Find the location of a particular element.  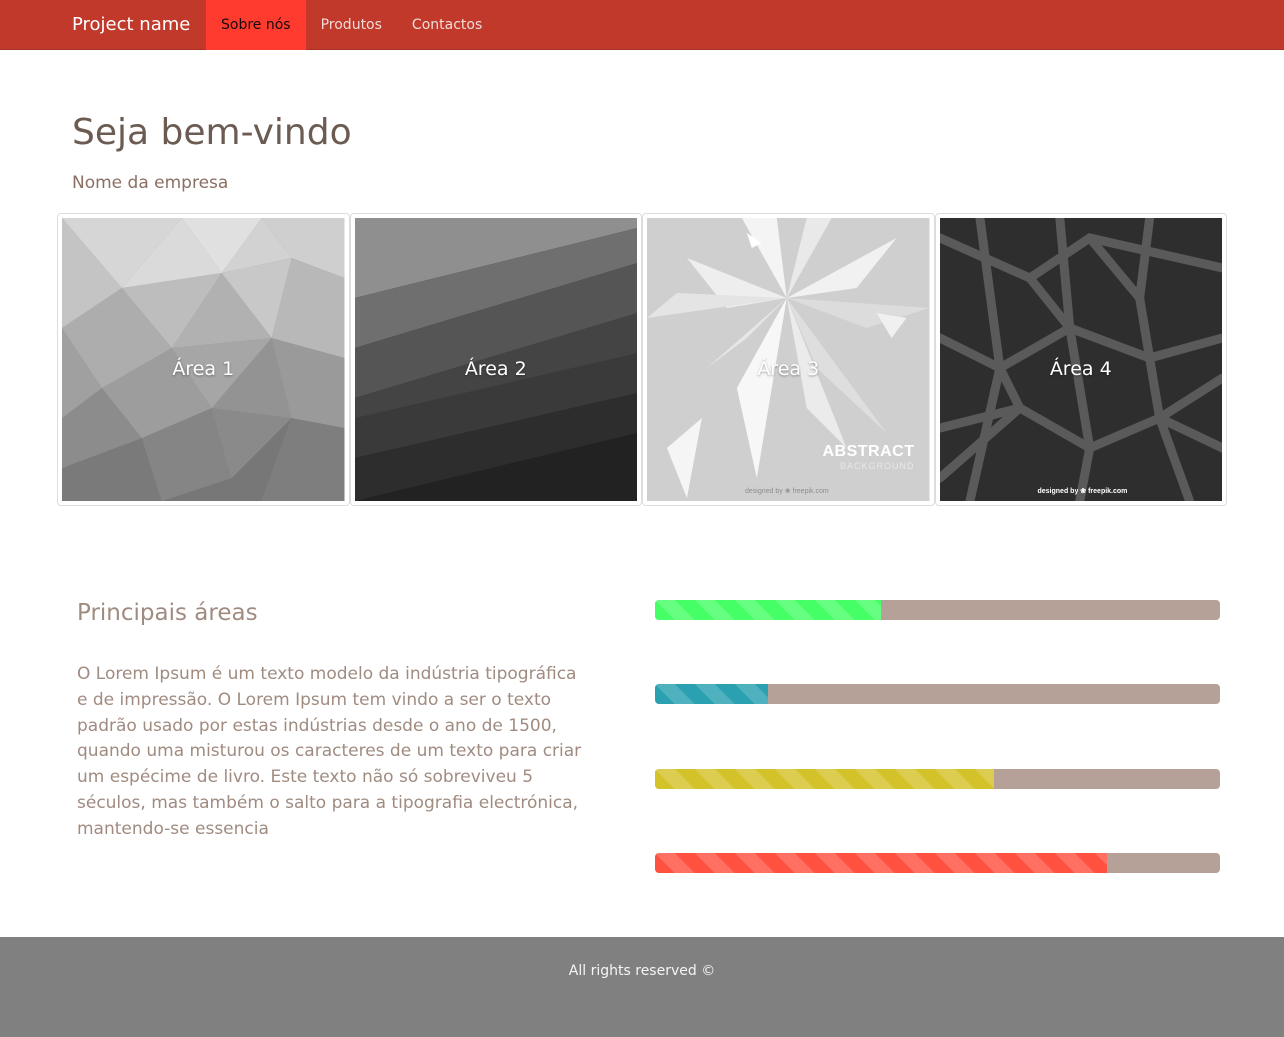

area-tile-2: Área 2 is located at coordinates (495, 359).